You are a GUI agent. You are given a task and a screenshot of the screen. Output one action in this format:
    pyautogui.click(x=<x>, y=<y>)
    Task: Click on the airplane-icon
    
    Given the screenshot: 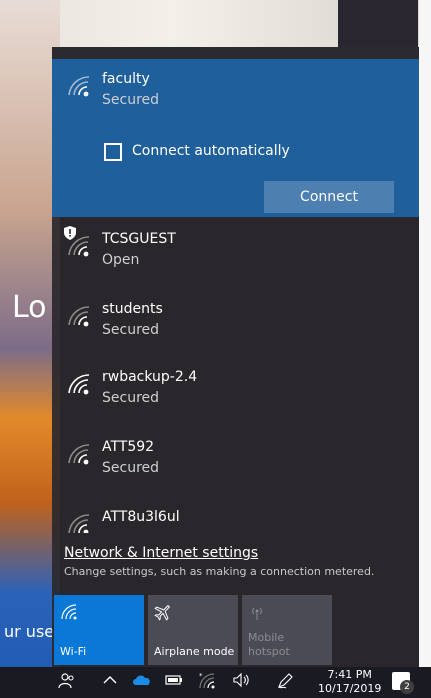 What is the action you would take?
    pyautogui.click(x=163, y=612)
    